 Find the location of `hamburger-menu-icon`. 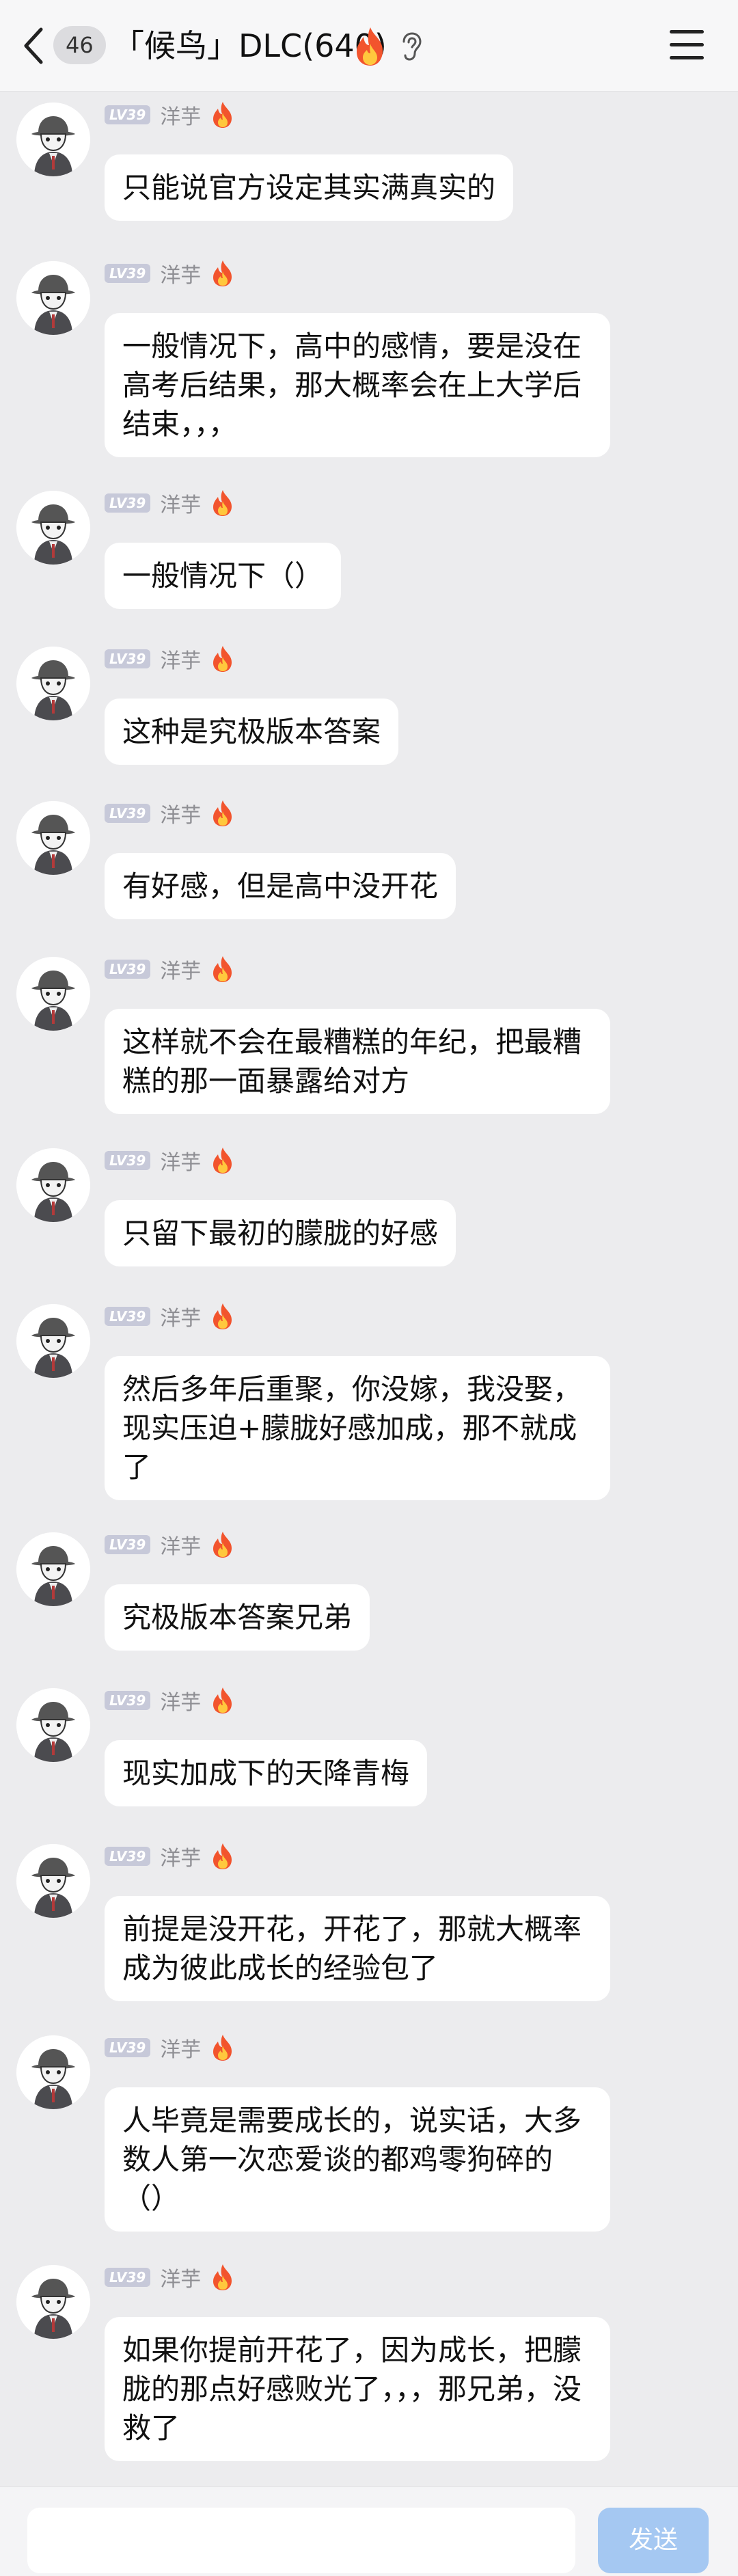

hamburger-menu-icon is located at coordinates (687, 46).